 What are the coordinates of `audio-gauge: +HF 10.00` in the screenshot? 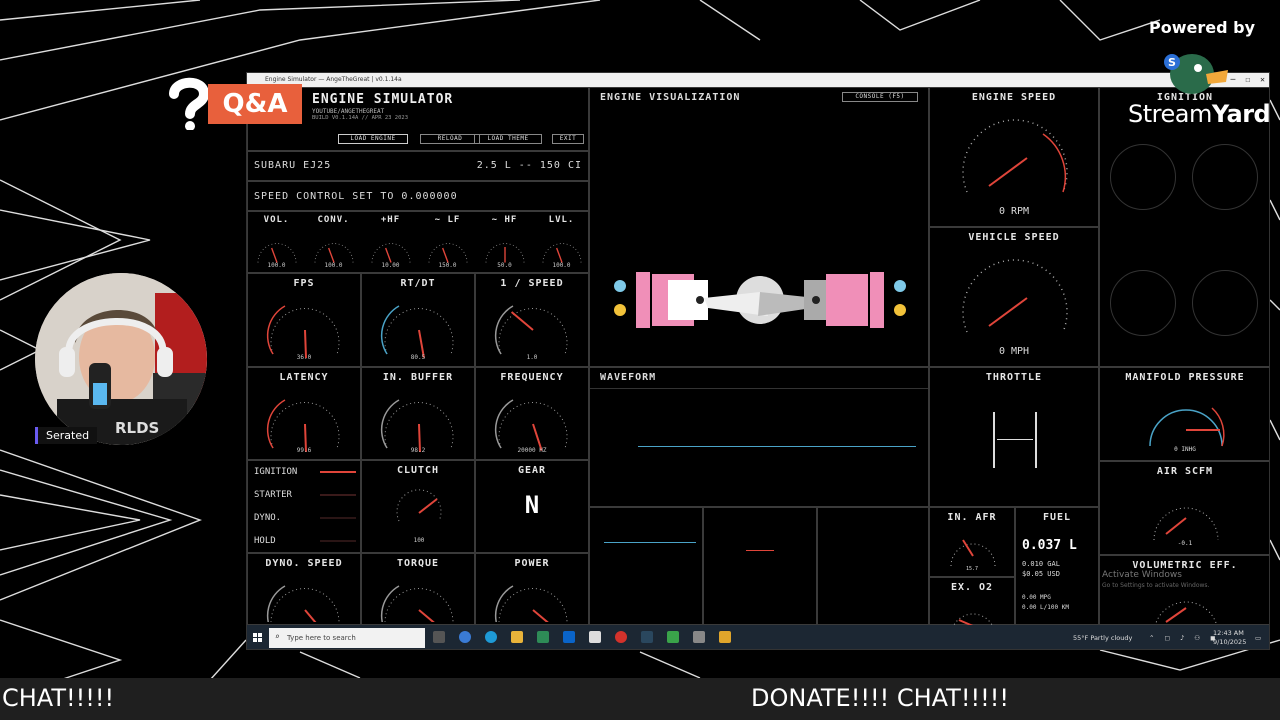 It's located at (390, 243).